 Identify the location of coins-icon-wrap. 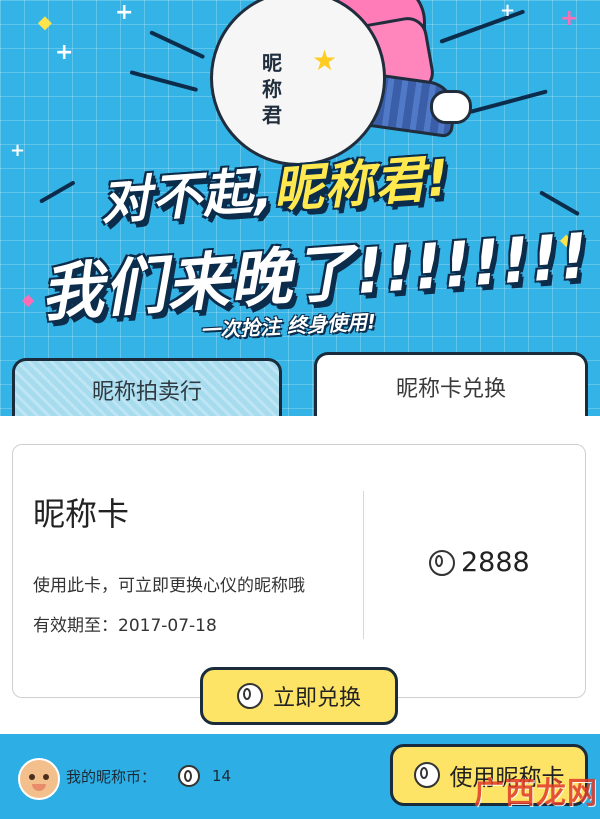
(189, 778).